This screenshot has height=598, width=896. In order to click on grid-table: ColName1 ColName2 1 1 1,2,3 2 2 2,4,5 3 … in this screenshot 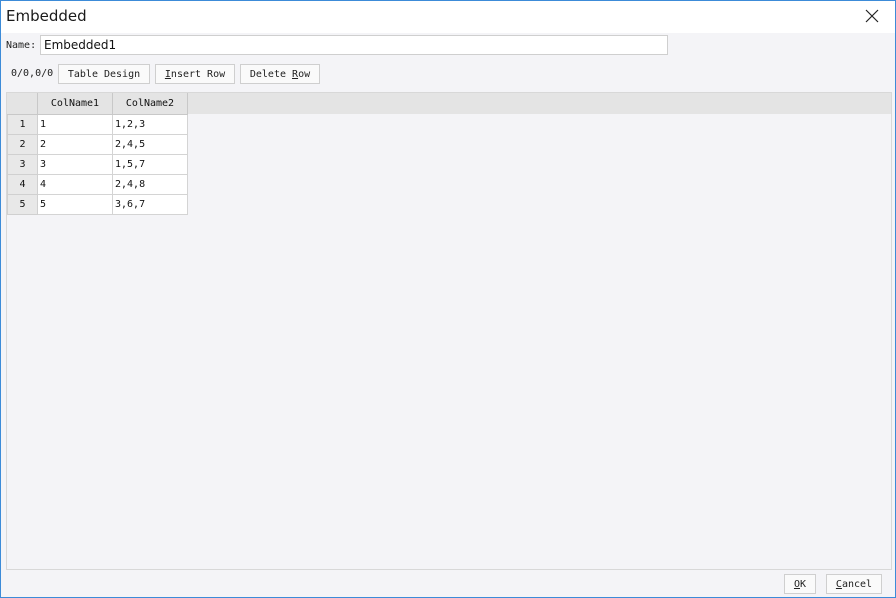, I will do `click(97, 154)`.